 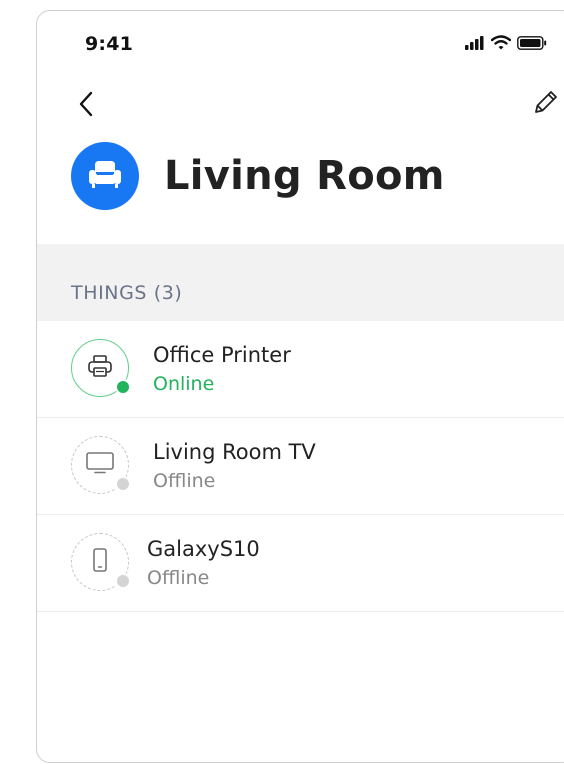 I want to click on device-row-living-room-tv: Living Room TV Offline, so click(x=300, y=466).